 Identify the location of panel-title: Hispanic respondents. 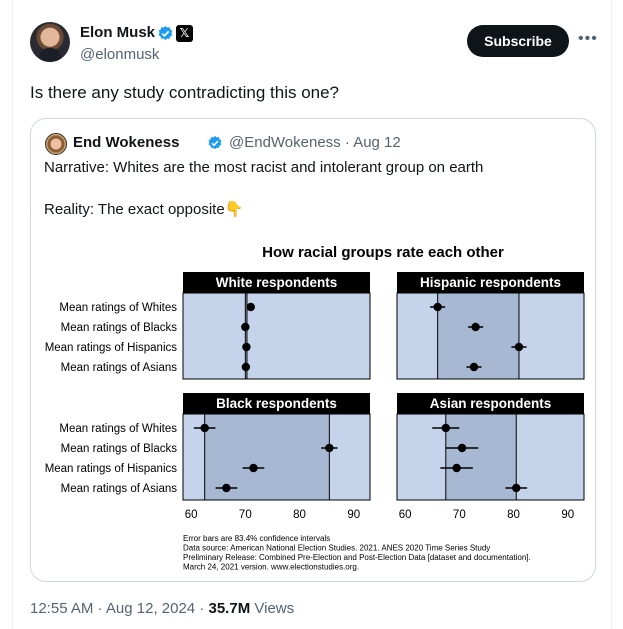
(490, 282).